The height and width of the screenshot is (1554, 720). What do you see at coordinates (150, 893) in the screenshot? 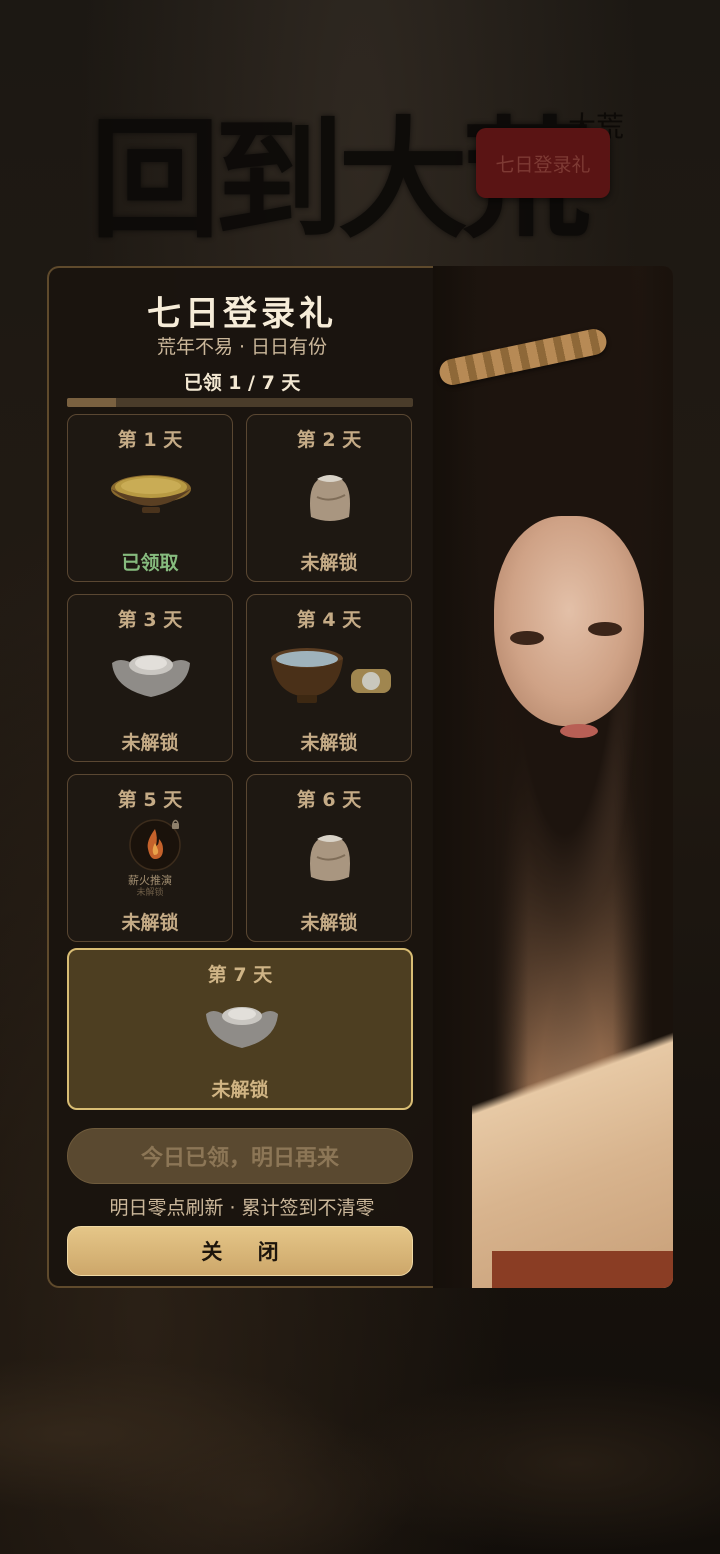
I see `day-item-subcaption: 未解锁` at bounding box center [150, 893].